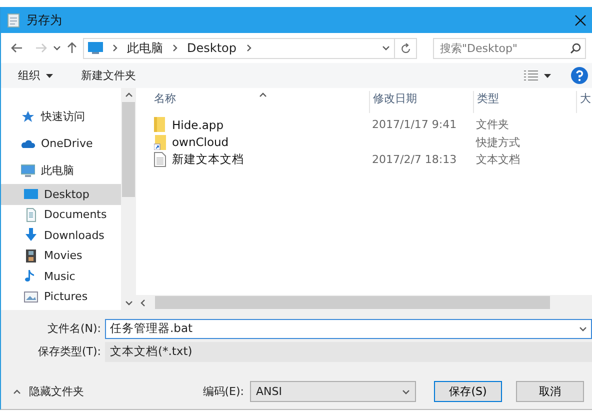 The image size is (592, 415). I want to click on sidebar-item: Pictures, so click(61, 296).